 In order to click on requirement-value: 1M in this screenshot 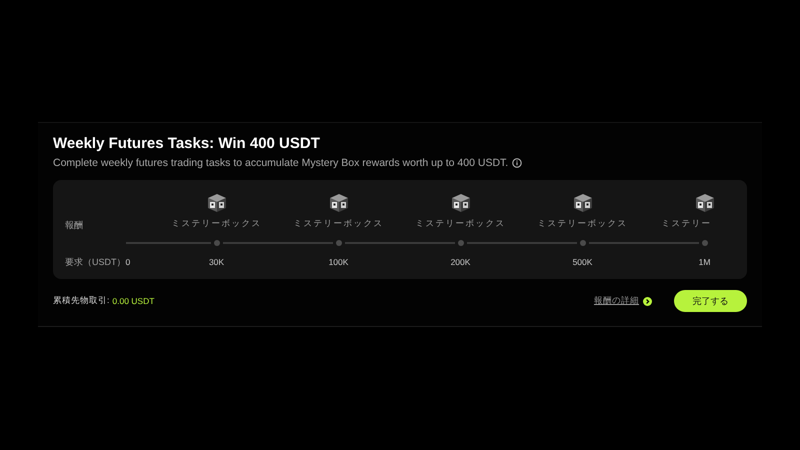, I will do `click(704, 262)`.